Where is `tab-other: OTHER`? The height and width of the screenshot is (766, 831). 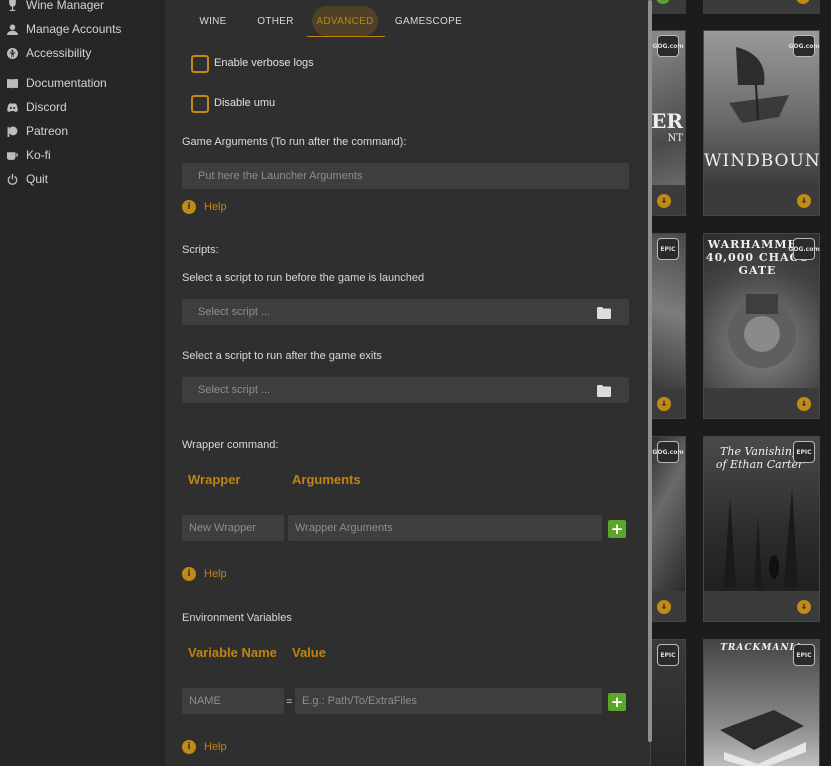
tab-other: OTHER is located at coordinates (275, 21).